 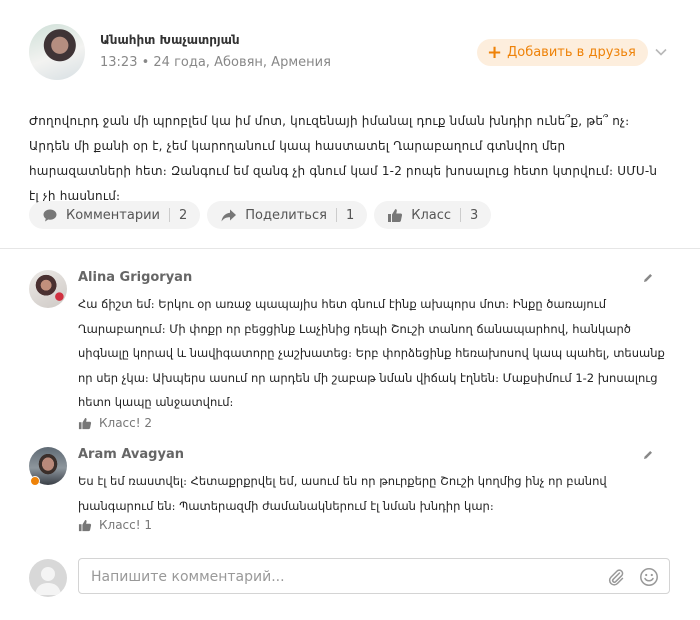 I want to click on user-silhouette-icon, so click(x=48, y=581).